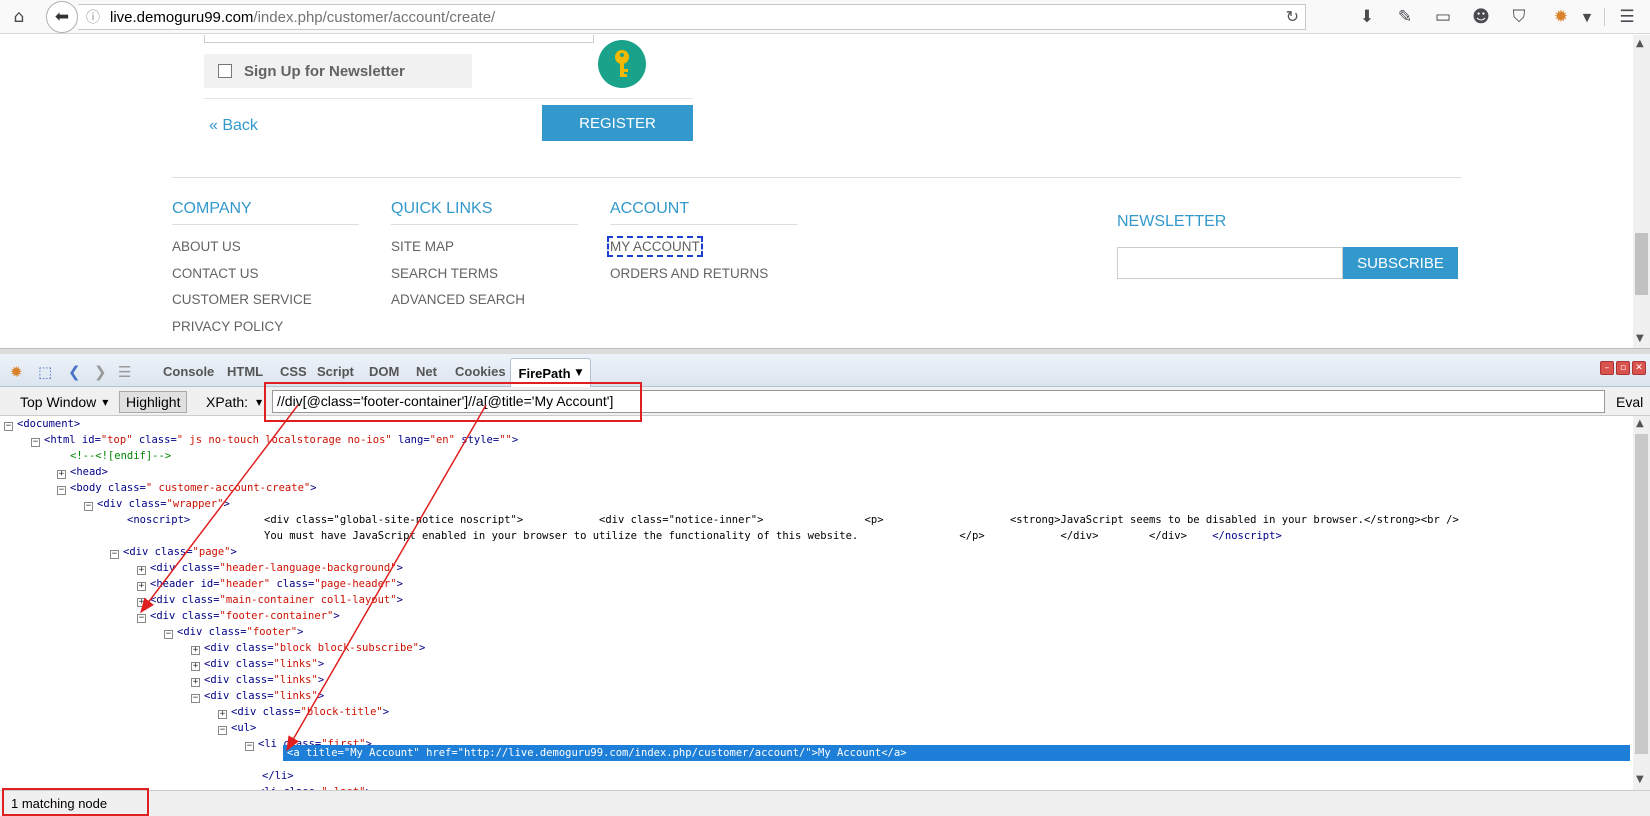 Image resolution: width=1650 pixels, height=816 pixels. I want to click on newsletter-signup: Sign Up for Newsletter, so click(338, 71).